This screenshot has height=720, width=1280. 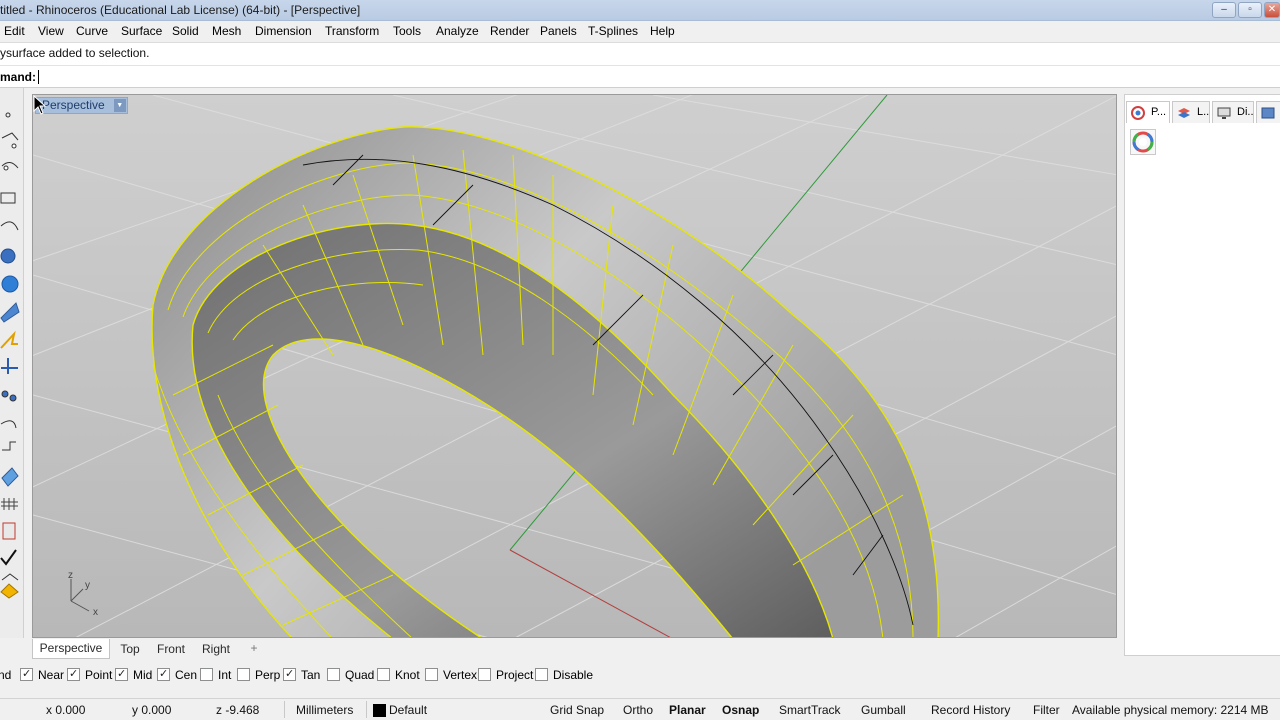 What do you see at coordinates (8, 557) in the screenshot?
I see `check-tool-icon` at bounding box center [8, 557].